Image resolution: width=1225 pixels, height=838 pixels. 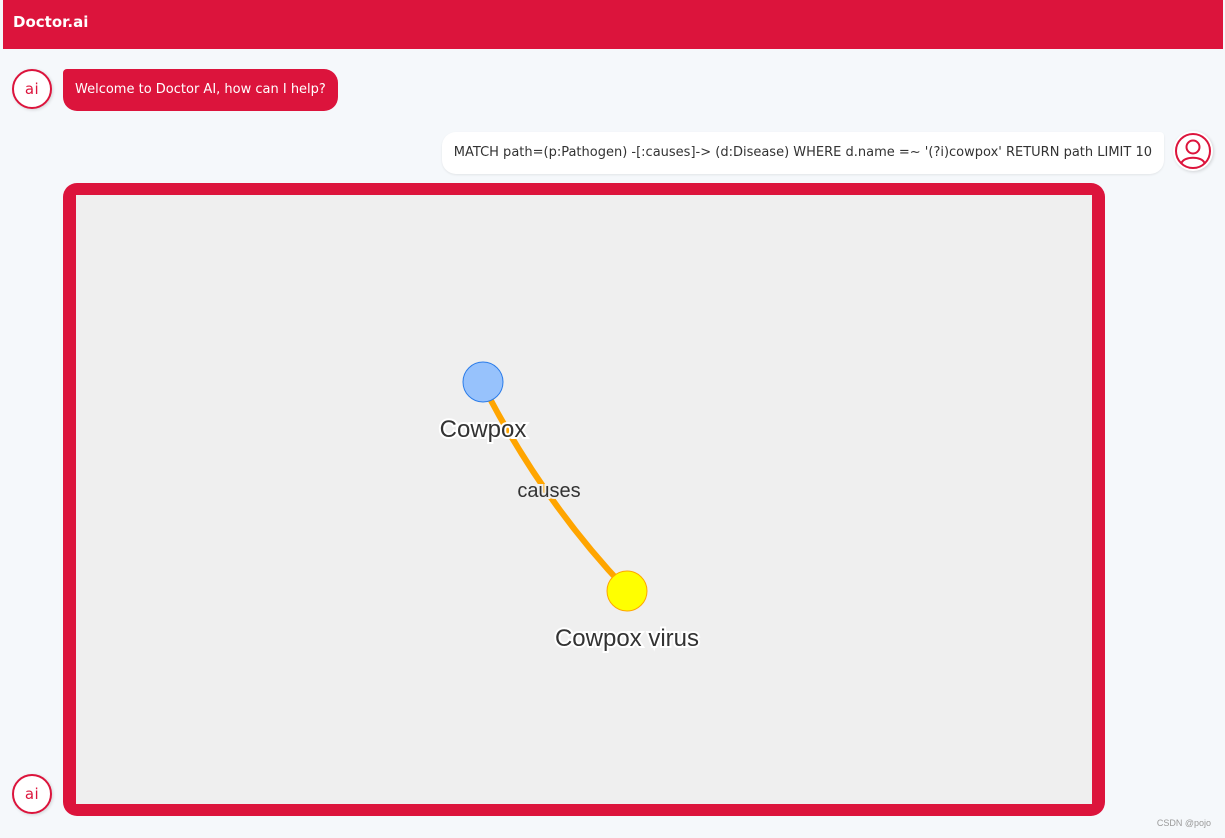 I want to click on app-title: Doctor.ai, so click(x=51, y=22).